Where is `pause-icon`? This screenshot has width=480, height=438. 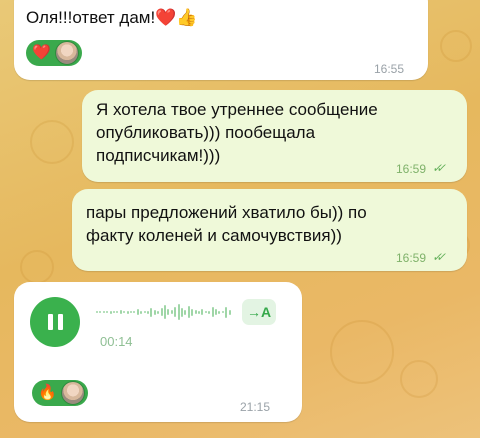
pause-icon is located at coordinates (50, 322).